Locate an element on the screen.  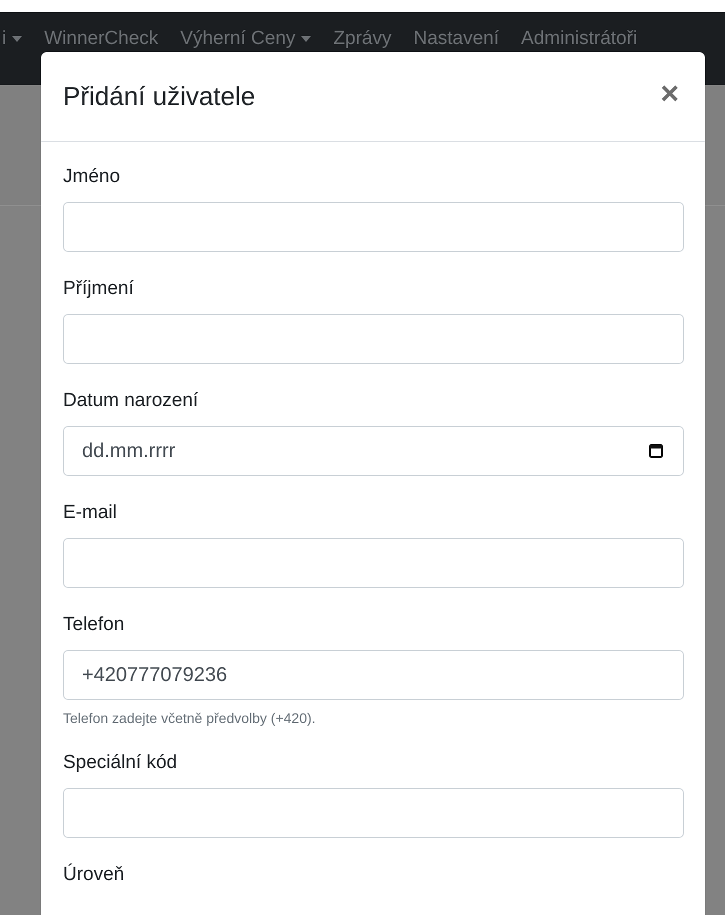
field-label: Úroveň is located at coordinates (93, 875).